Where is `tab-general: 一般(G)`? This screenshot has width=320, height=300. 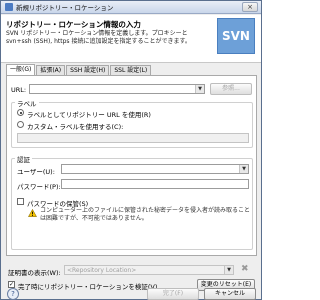
tab-general: 一般(G) is located at coordinates (21, 69).